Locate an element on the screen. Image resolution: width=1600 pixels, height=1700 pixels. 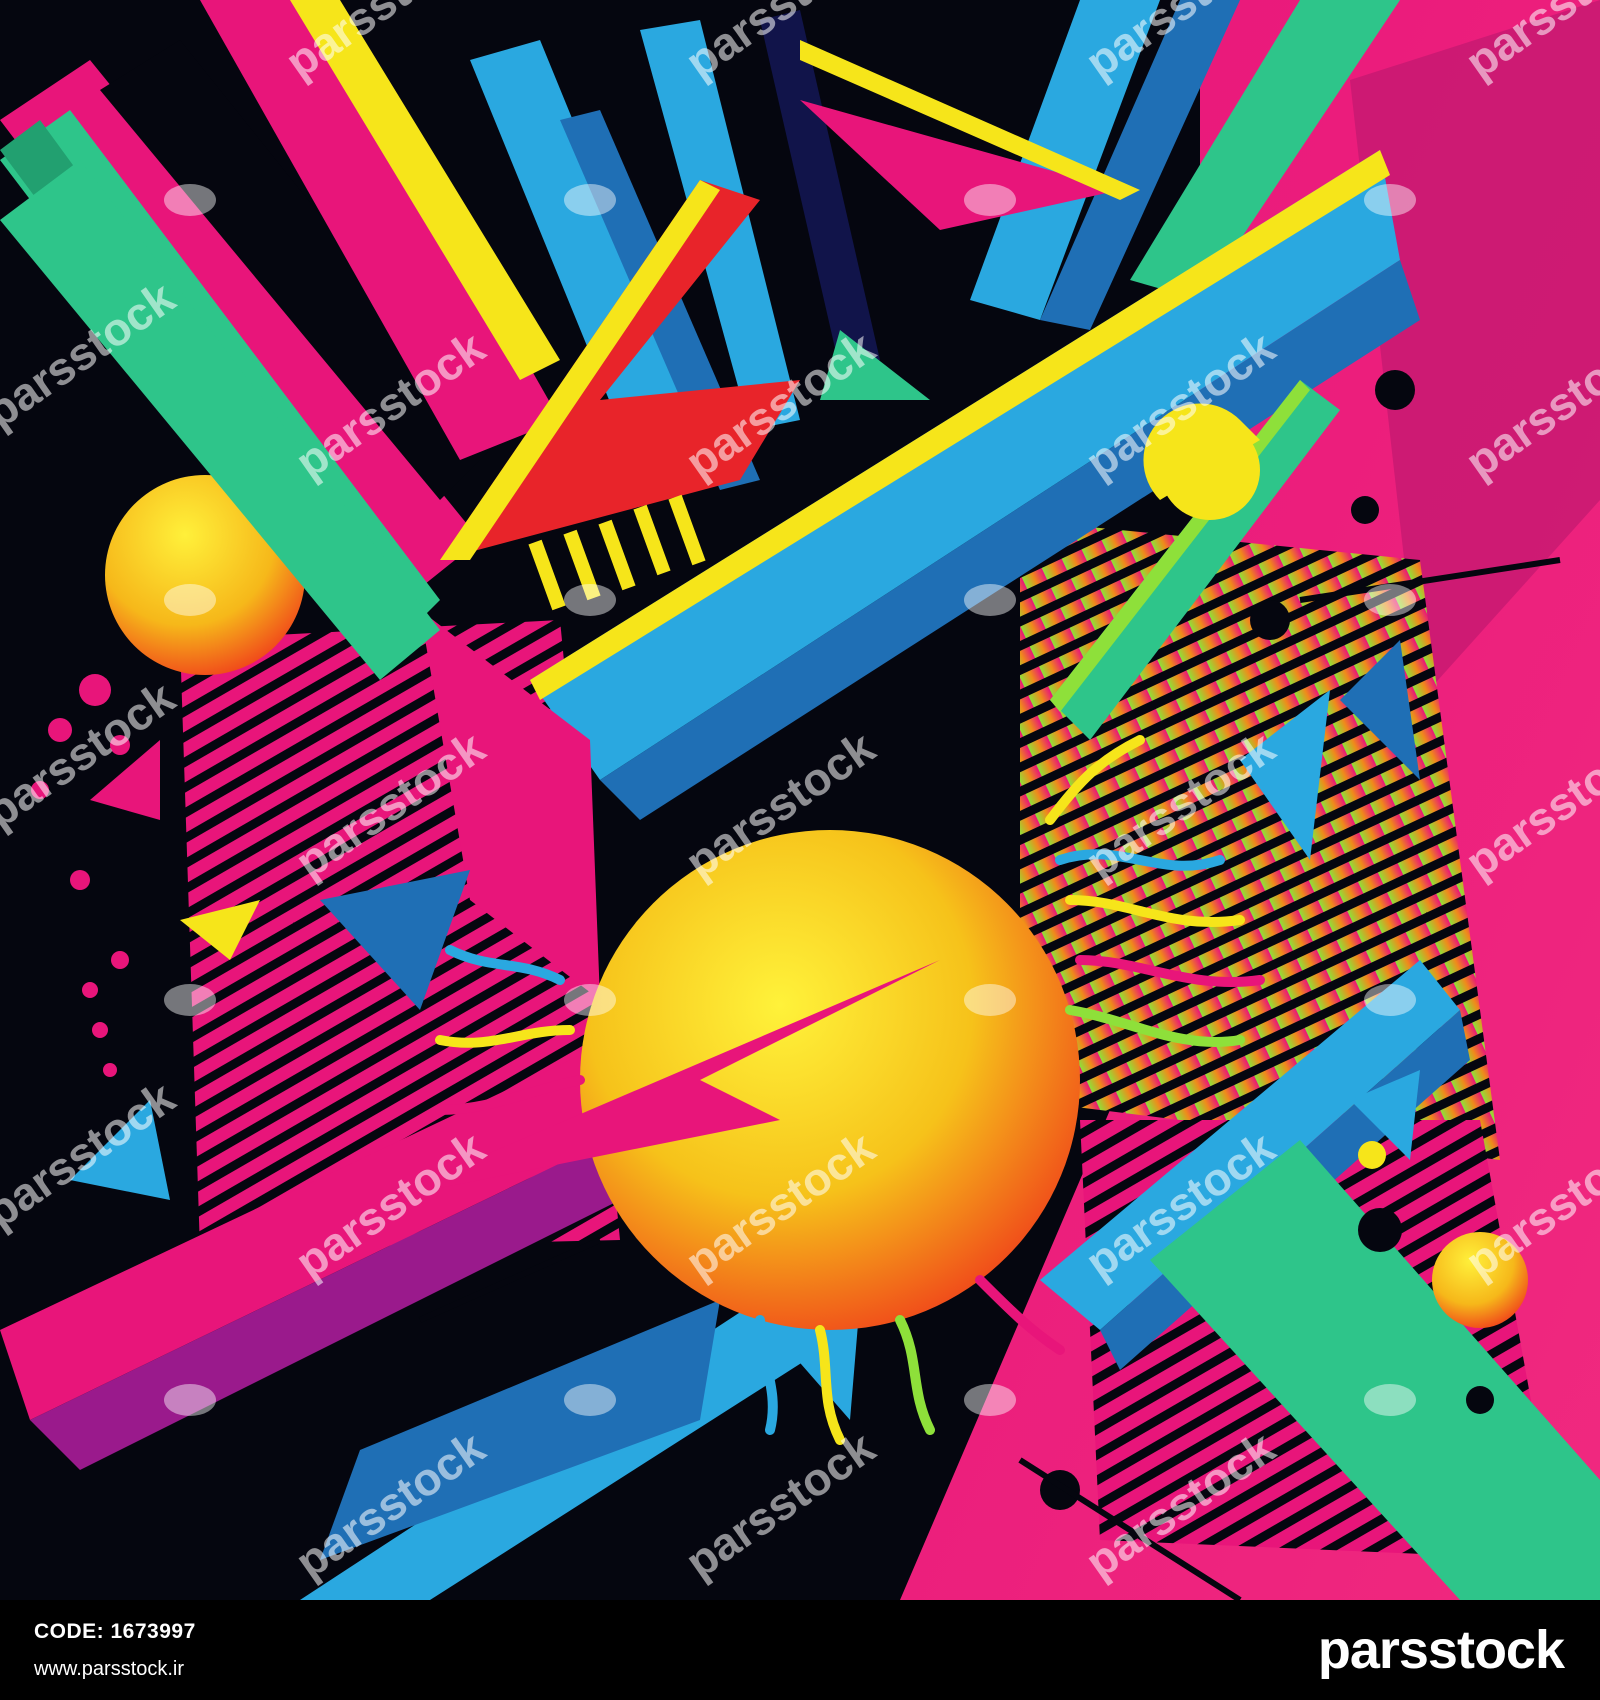
yellow-circle-right is located at coordinates (1210, 470).